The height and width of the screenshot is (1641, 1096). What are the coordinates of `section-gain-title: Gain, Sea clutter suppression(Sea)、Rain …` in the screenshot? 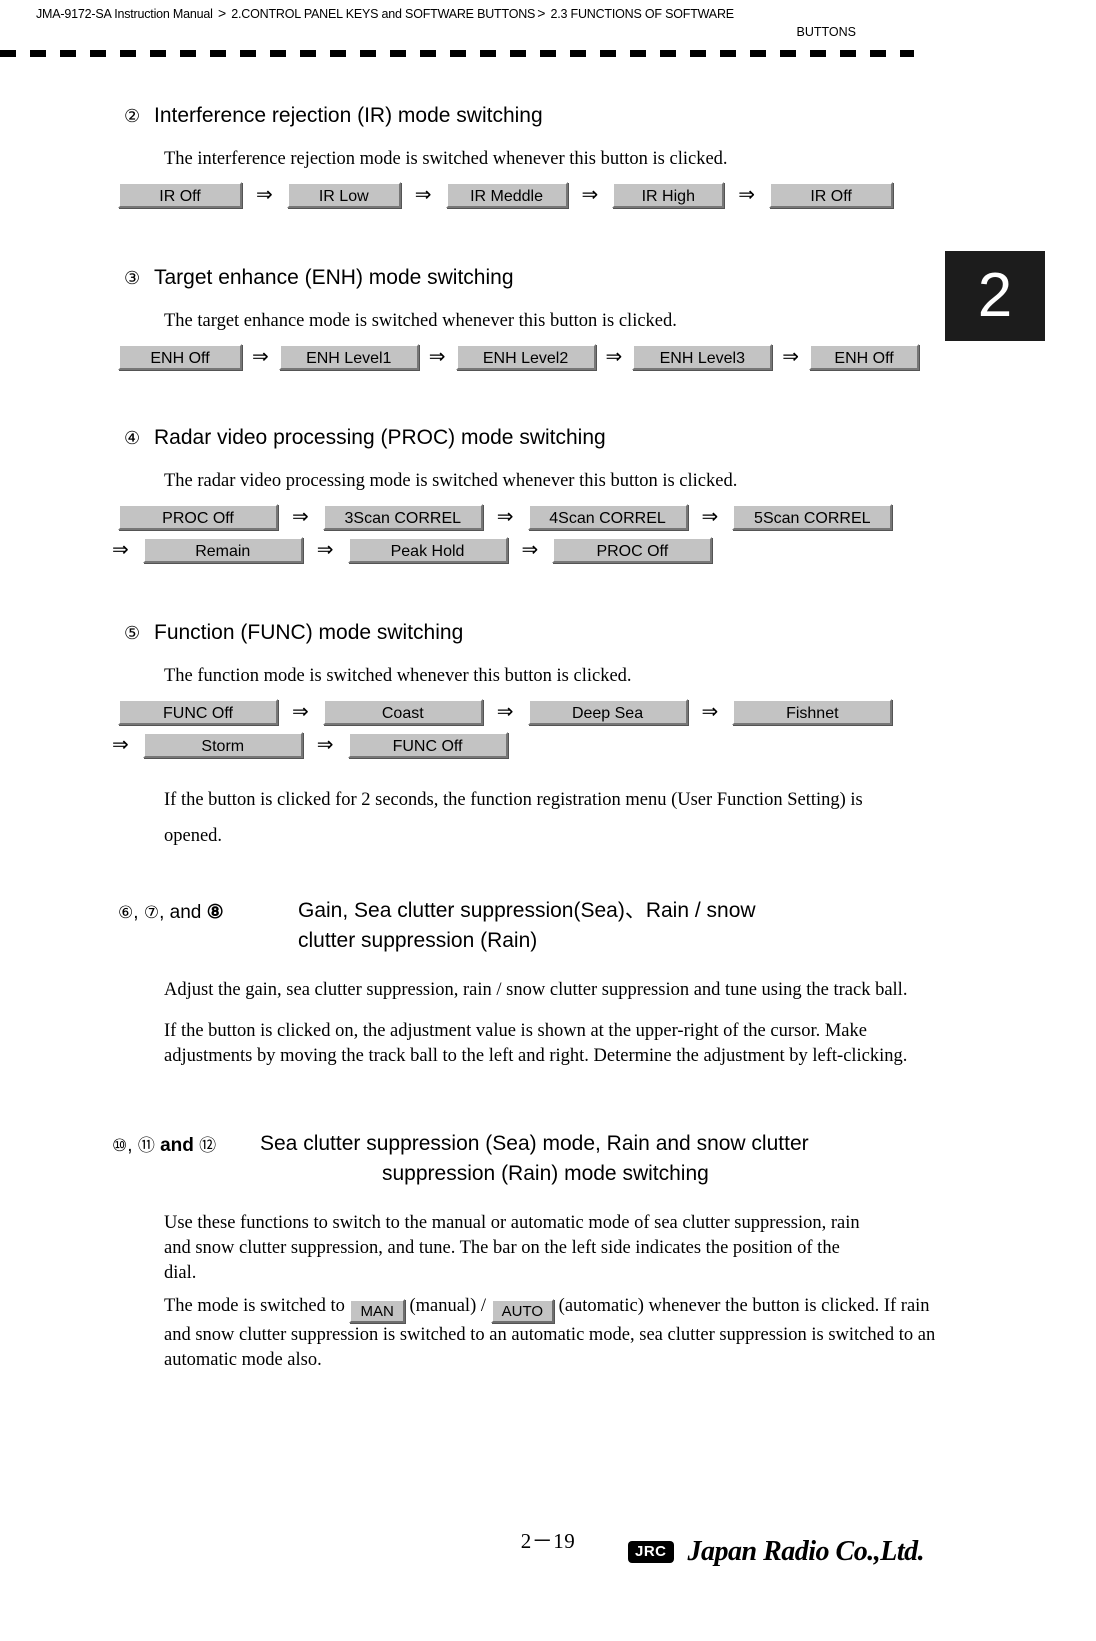 It's located at (527, 926).